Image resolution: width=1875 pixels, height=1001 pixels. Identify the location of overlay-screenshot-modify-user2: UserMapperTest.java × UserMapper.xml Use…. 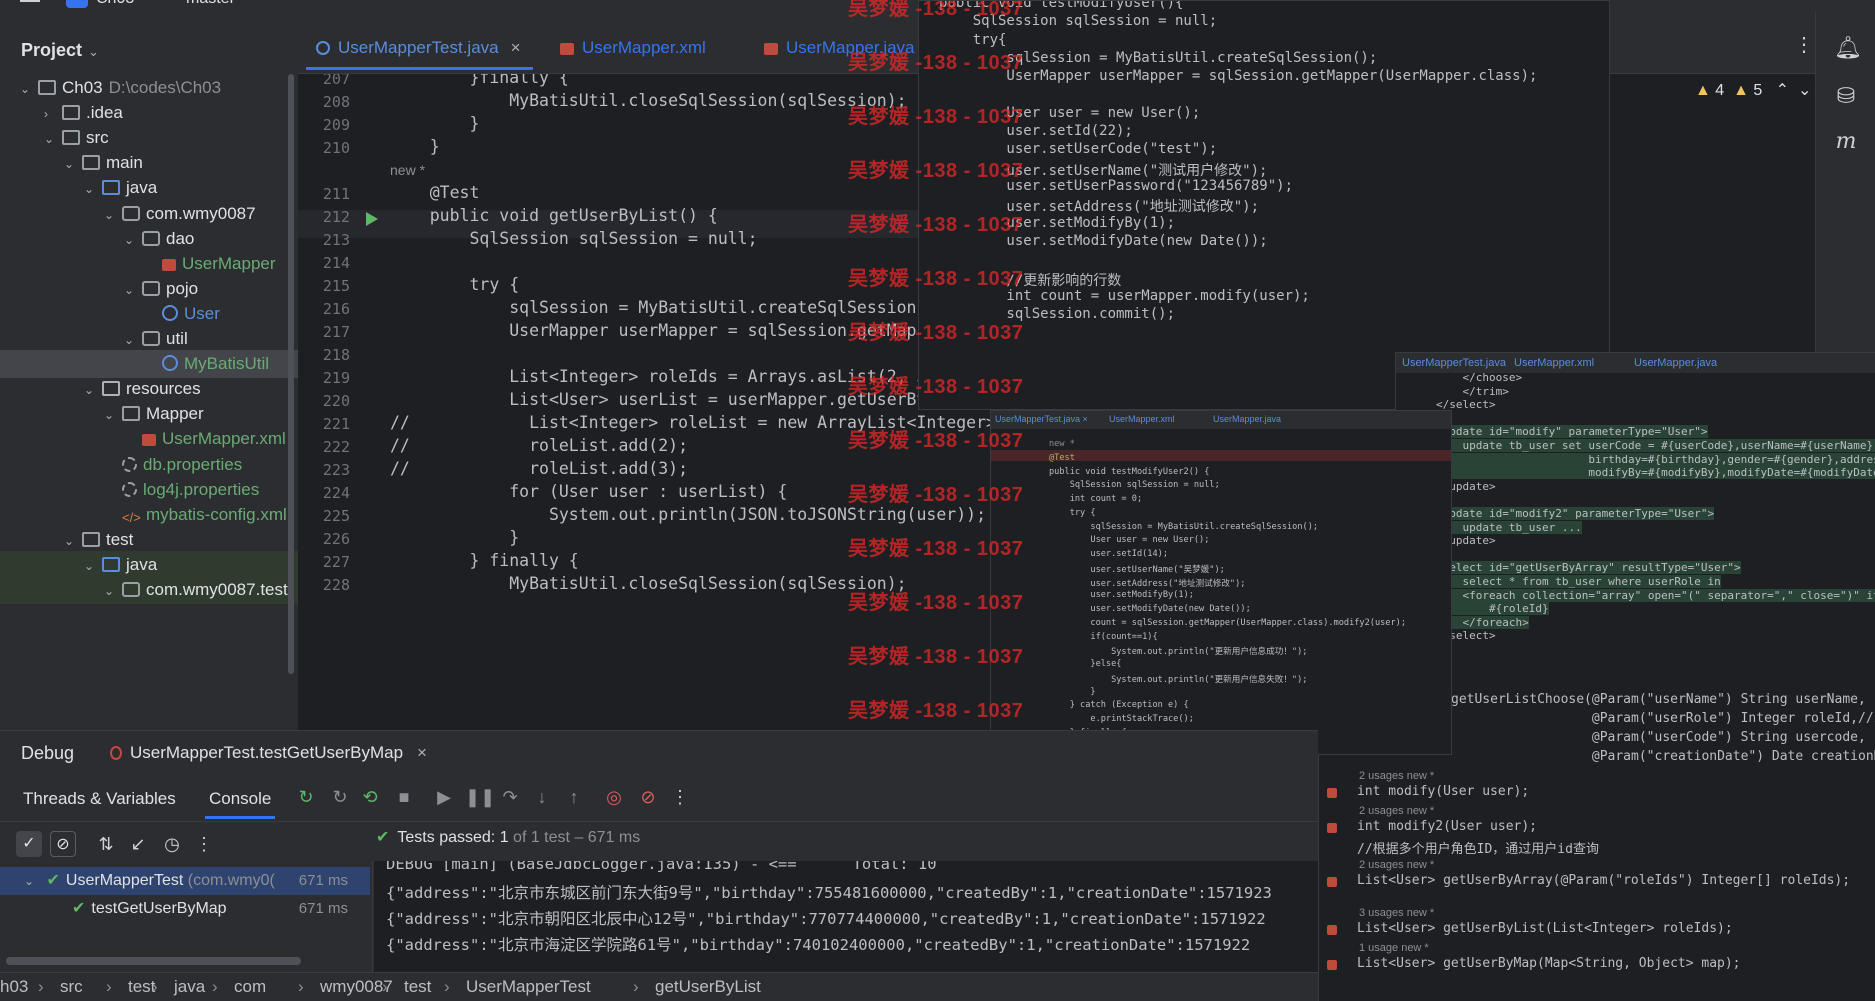
(1221, 582).